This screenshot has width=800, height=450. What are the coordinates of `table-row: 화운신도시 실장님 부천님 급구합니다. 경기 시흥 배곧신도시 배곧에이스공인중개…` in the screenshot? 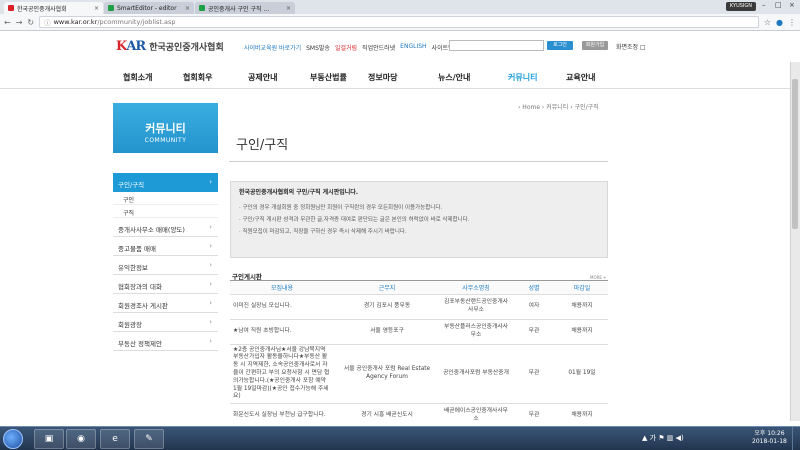 It's located at (419, 412).